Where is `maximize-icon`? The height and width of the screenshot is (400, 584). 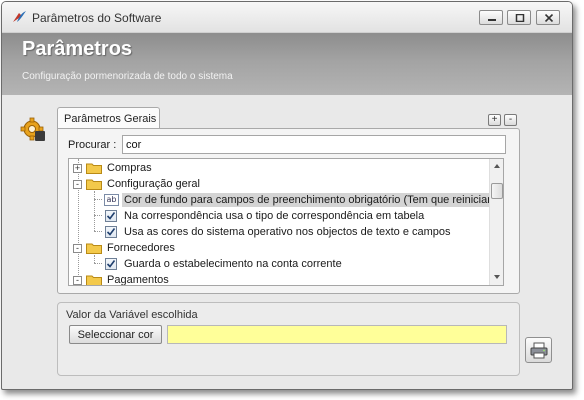 maximize-icon is located at coordinates (520, 18).